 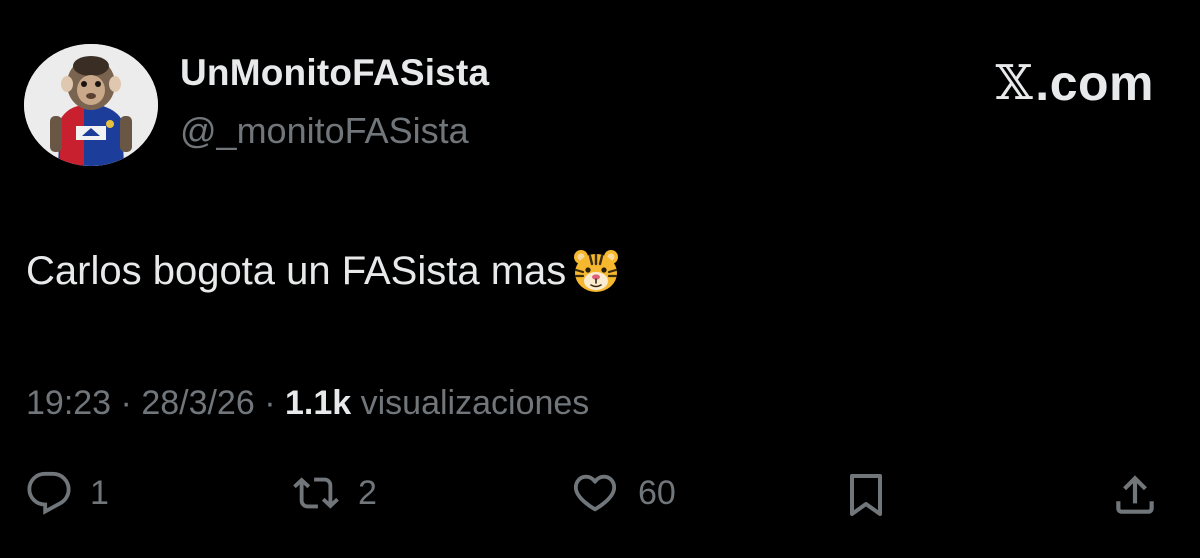 I want to click on tweet-text: Carlos bogota un FASista mas, so click(x=323, y=271).